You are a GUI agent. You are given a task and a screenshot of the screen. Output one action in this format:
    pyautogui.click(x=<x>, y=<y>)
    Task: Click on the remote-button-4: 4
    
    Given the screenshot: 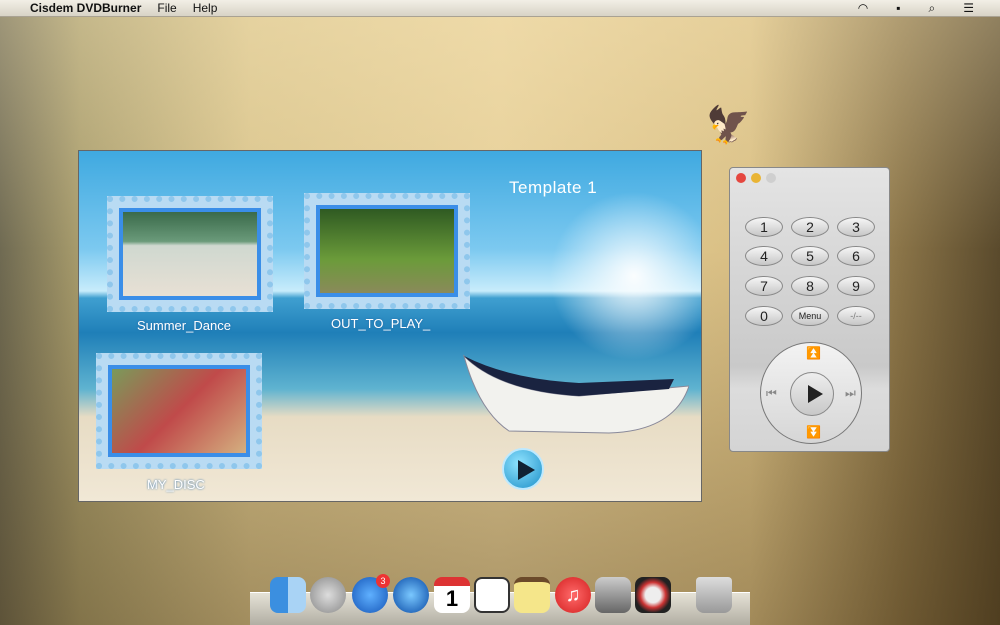 What is the action you would take?
    pyautogui.click(x=764, y=256)
    